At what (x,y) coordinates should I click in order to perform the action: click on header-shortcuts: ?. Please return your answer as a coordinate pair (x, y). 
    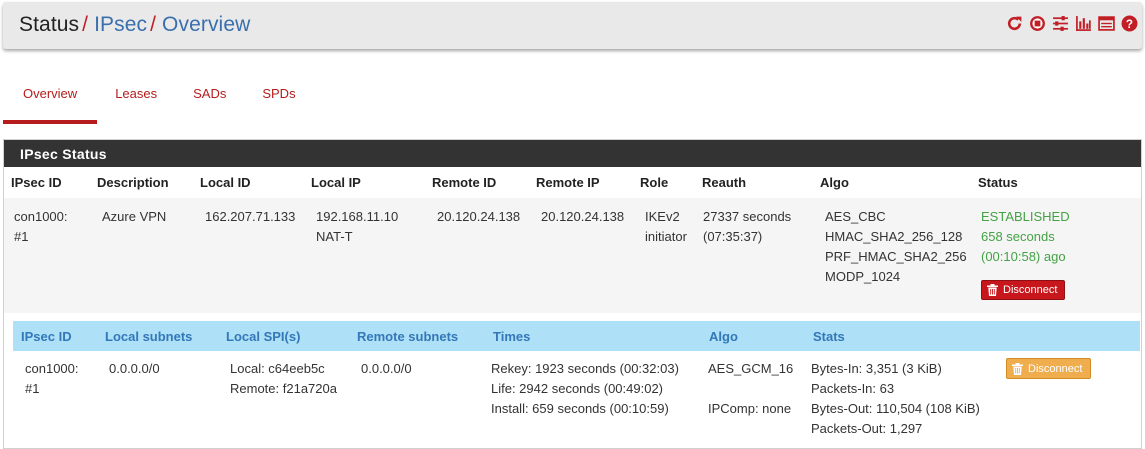
    Looking at the image, I should click on (1072, 23).